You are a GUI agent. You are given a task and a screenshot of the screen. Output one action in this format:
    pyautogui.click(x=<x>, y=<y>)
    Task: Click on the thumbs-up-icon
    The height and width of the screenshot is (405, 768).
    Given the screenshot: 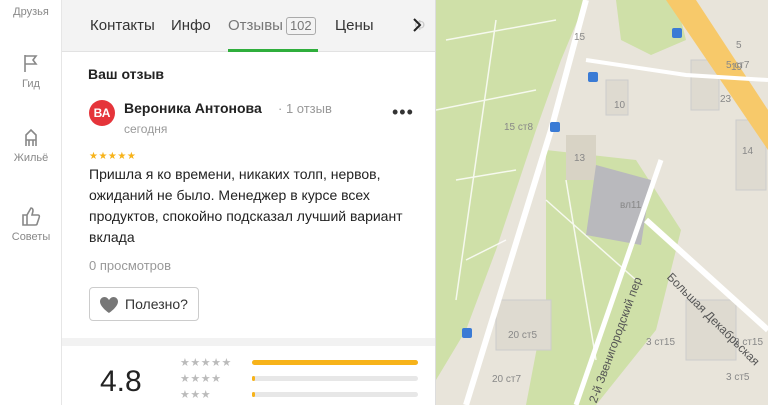 What is the action you would take?
    pyautogui.click(x=31, y=216)
    